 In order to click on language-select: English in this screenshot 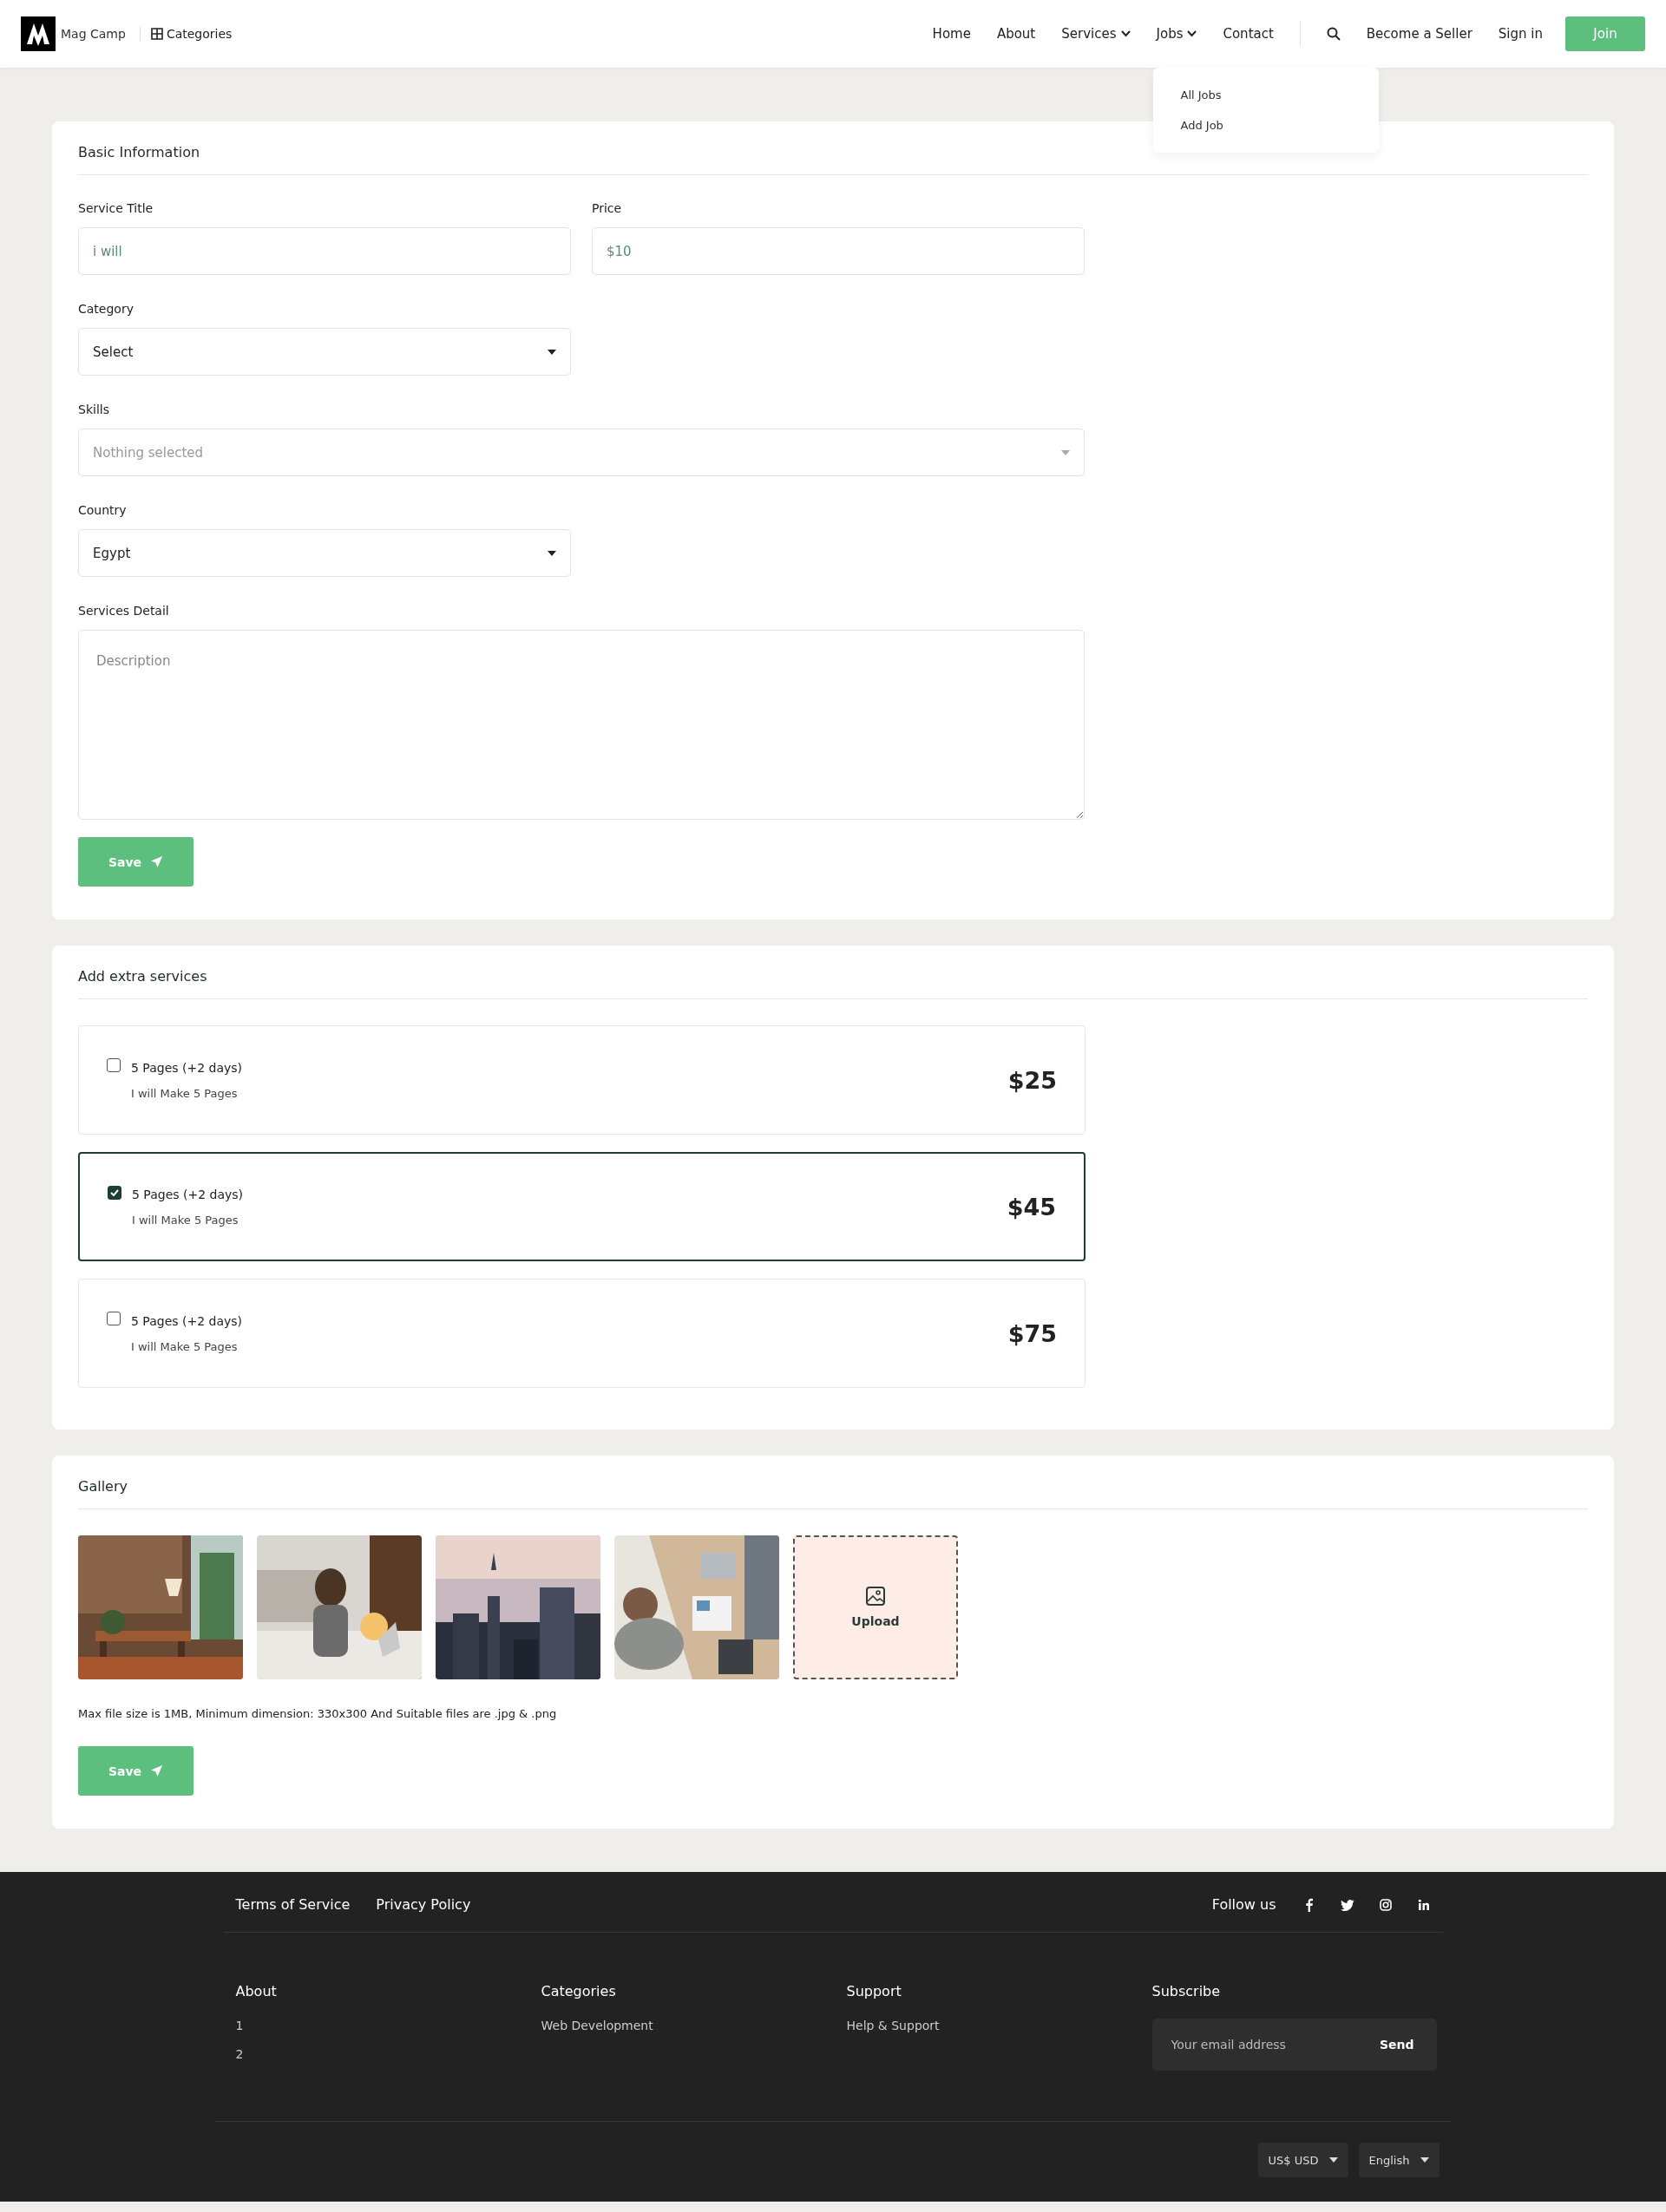, I will do `click(1399, 2160)`.